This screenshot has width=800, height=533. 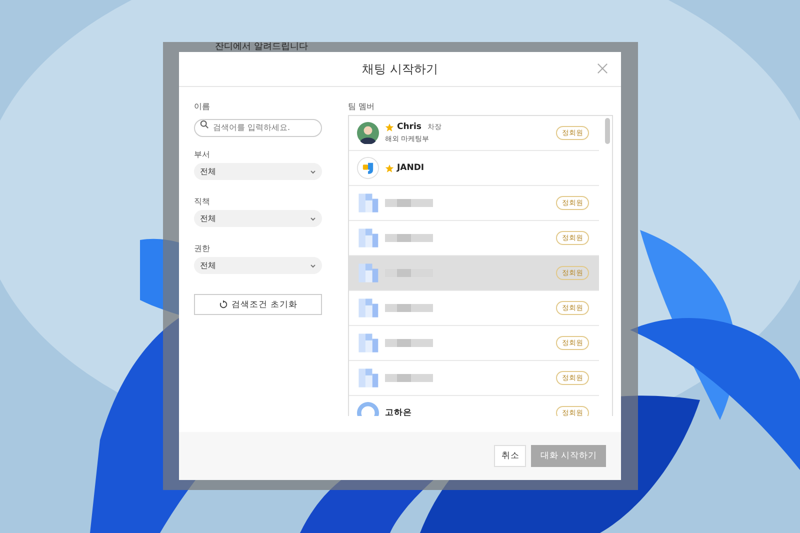 I want to click on field-label: 권한, so click(x=202, y=249).